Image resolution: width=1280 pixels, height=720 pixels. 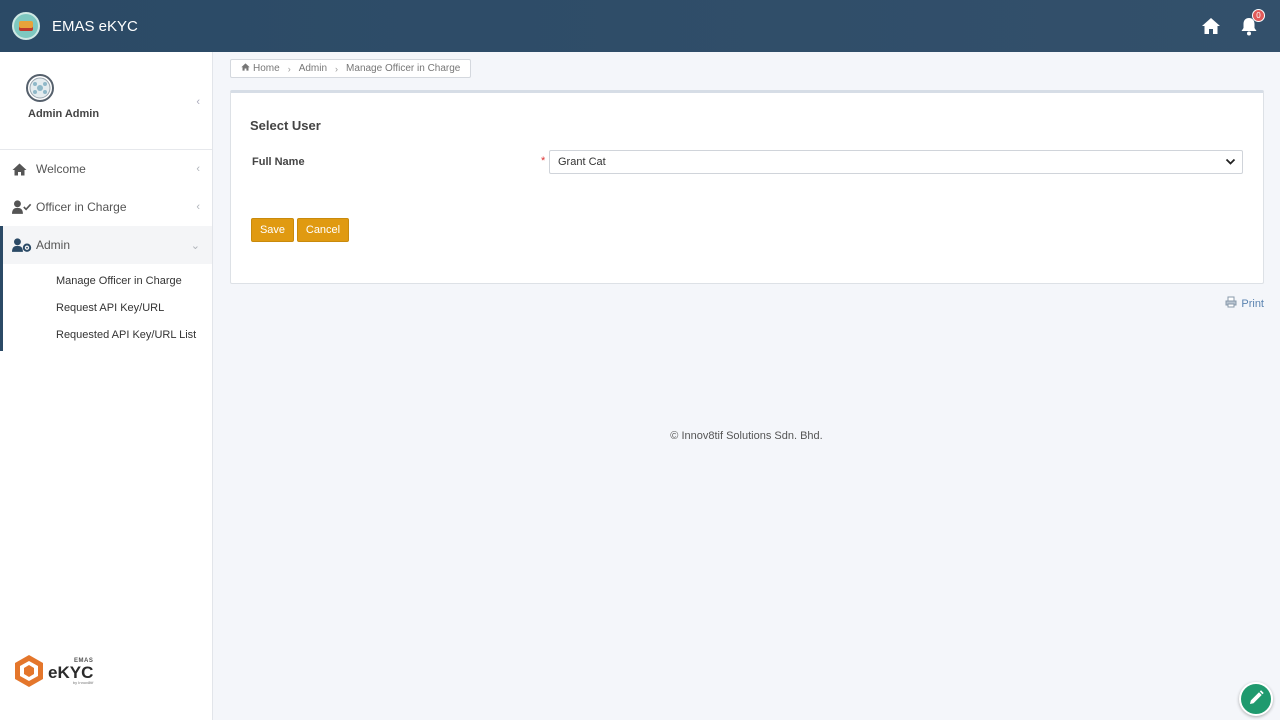 What do you see at coordinates (22, 245) in the screenshot?
I see `user-gear-icon` at bounding box center [22, 245].